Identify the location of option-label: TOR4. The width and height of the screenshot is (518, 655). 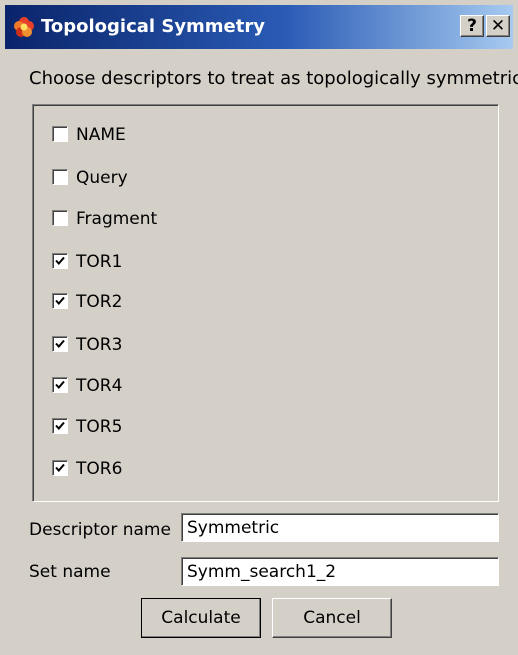
(99, 386).